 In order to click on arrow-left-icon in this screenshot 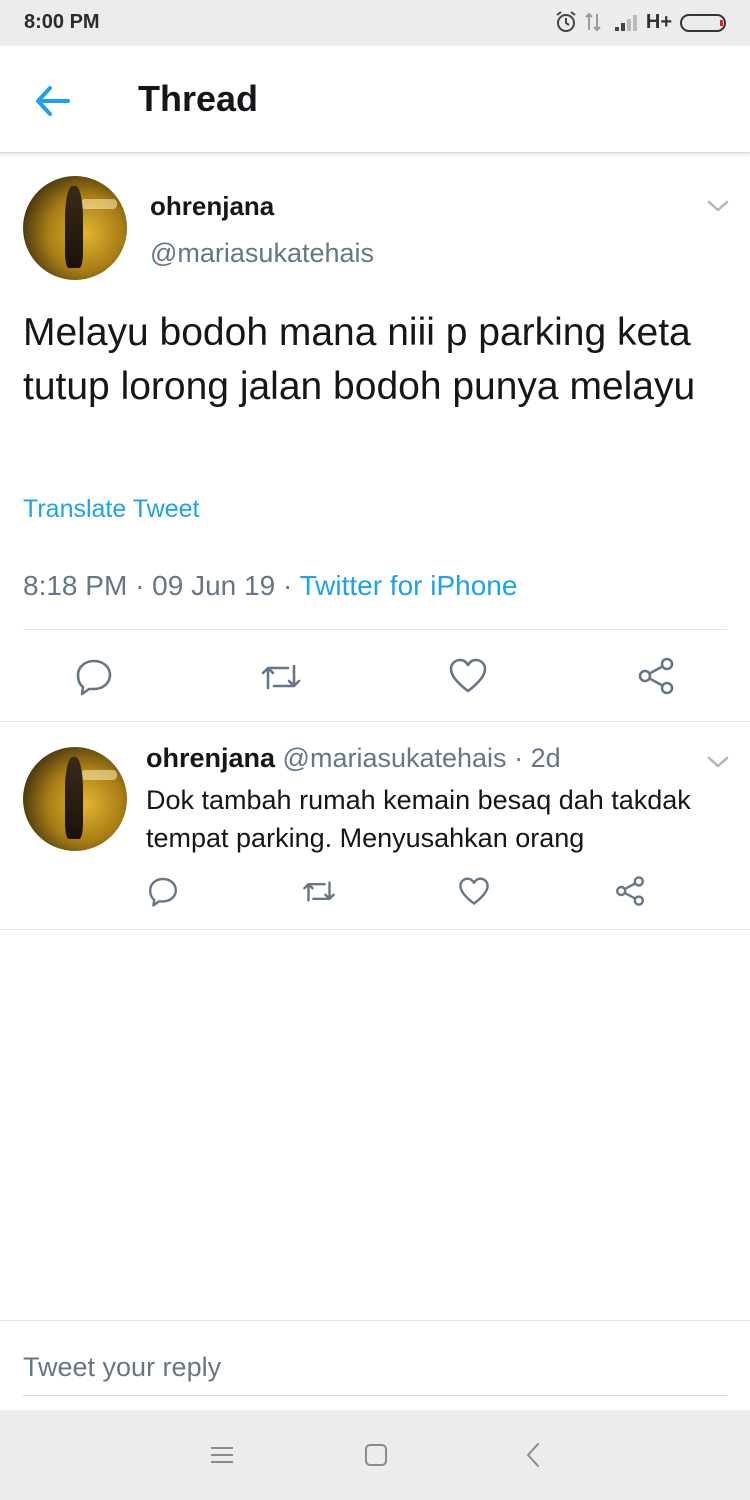, I will do `click(53, 101)`.